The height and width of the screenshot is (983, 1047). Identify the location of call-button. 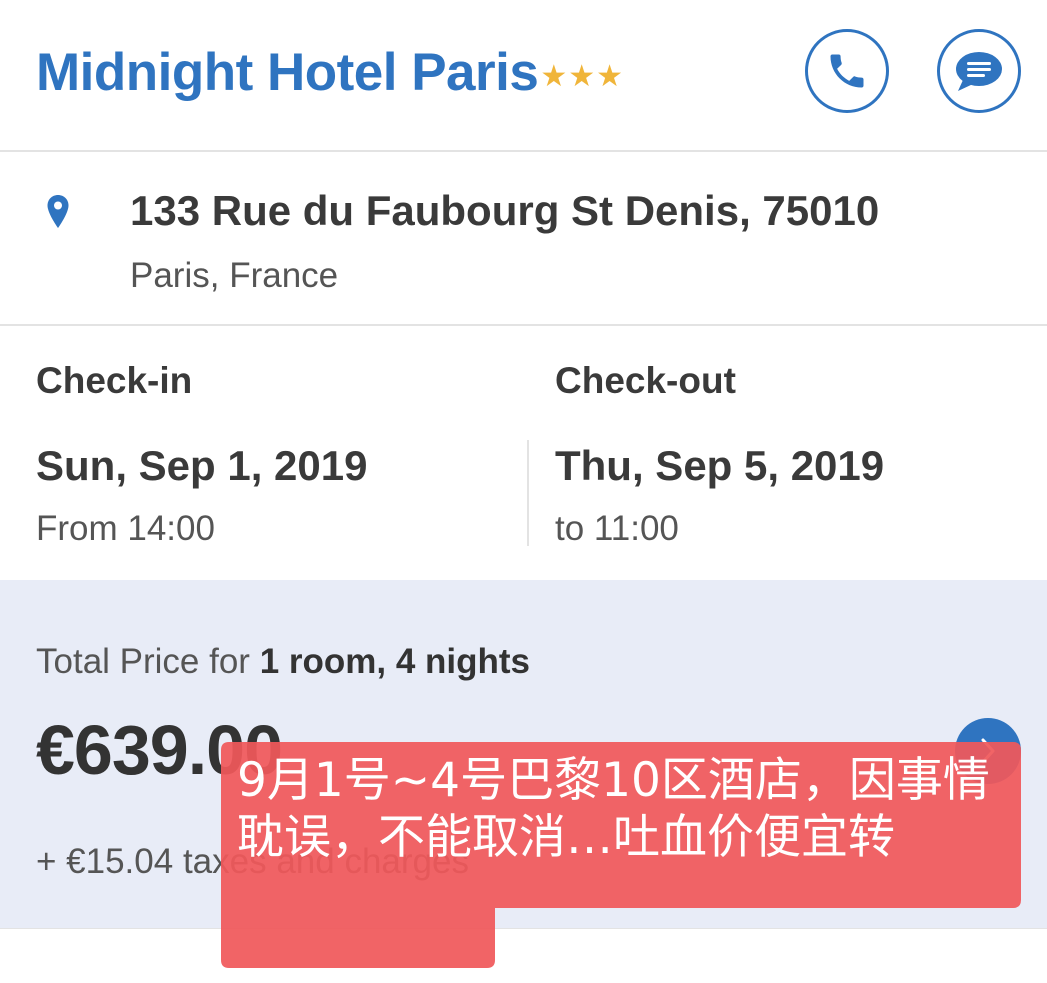
(847, 71).